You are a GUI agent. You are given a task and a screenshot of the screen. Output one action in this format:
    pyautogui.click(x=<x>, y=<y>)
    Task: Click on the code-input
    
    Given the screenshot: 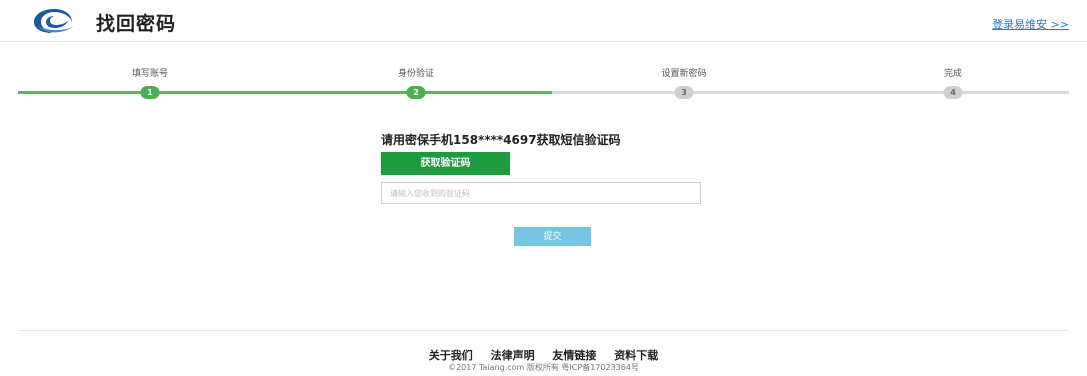 What is the action you would take?
    pyautogui.click(x=541, y=193)
    